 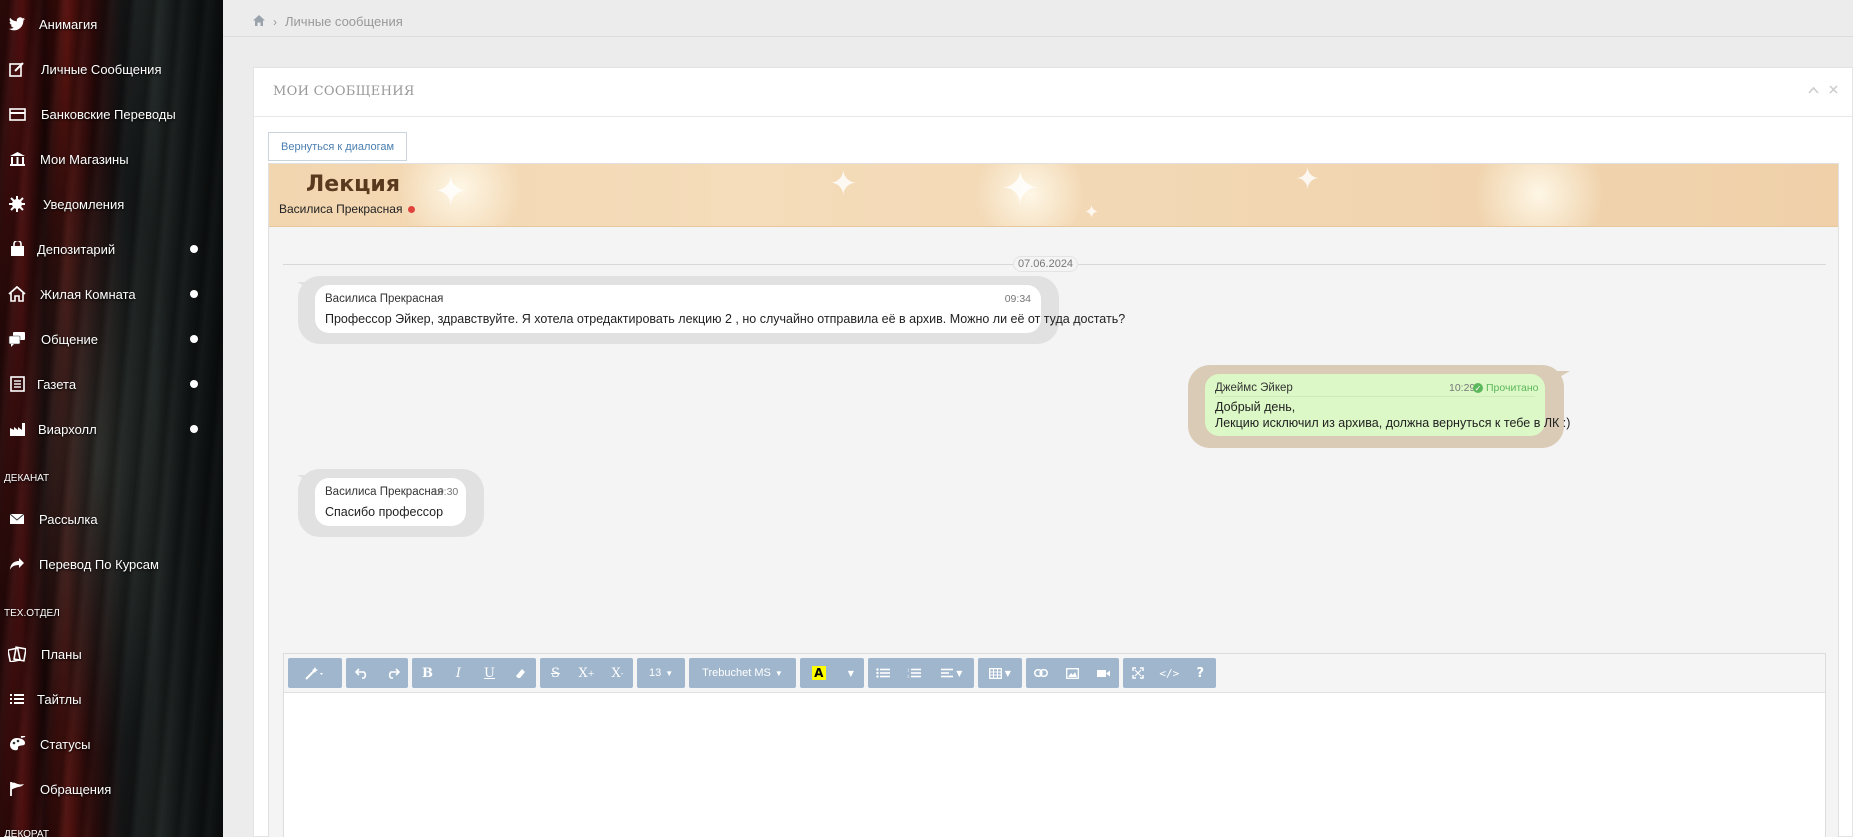 I want to click on sidebar-item-plans: Планы, so click(x=111, y=654).